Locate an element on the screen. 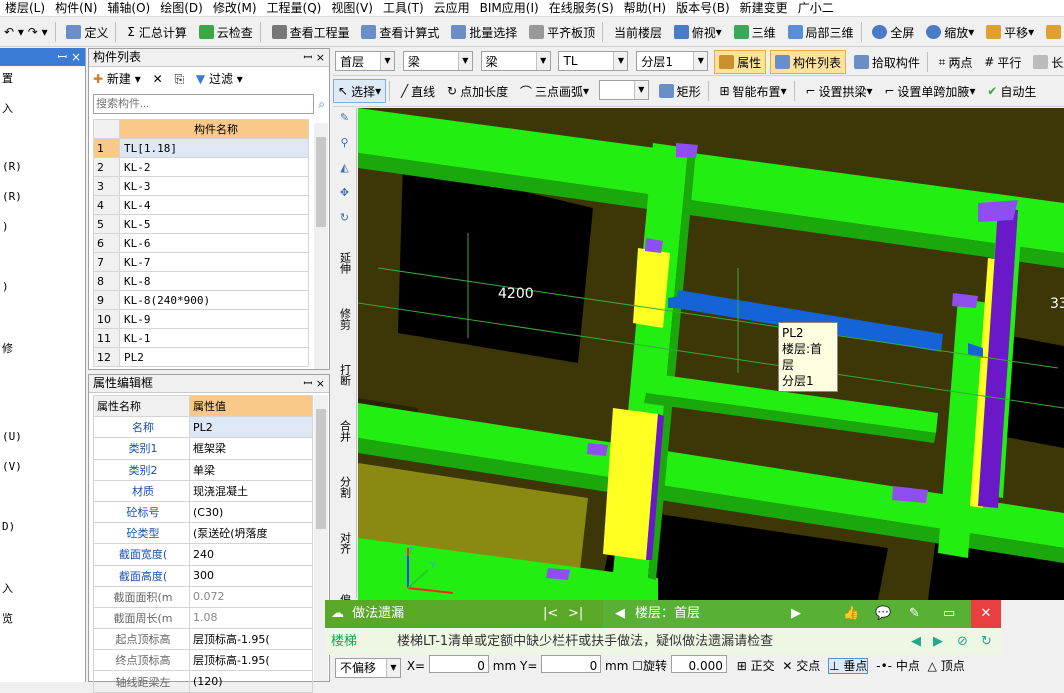  view-formula-button: 查看计算式 is located at coordinates (400, 32).